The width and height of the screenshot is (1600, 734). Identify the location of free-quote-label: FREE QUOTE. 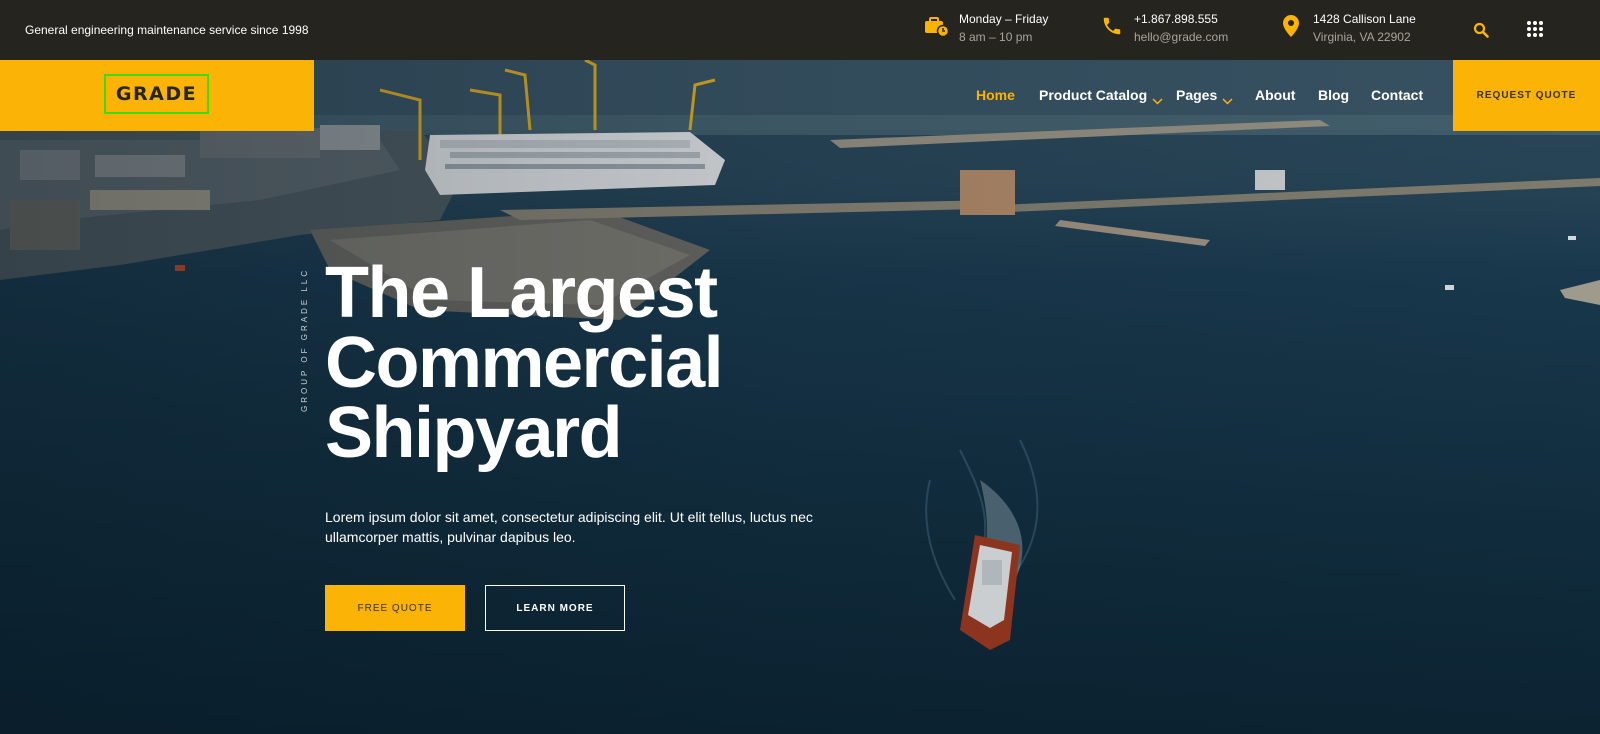
(395, 608).